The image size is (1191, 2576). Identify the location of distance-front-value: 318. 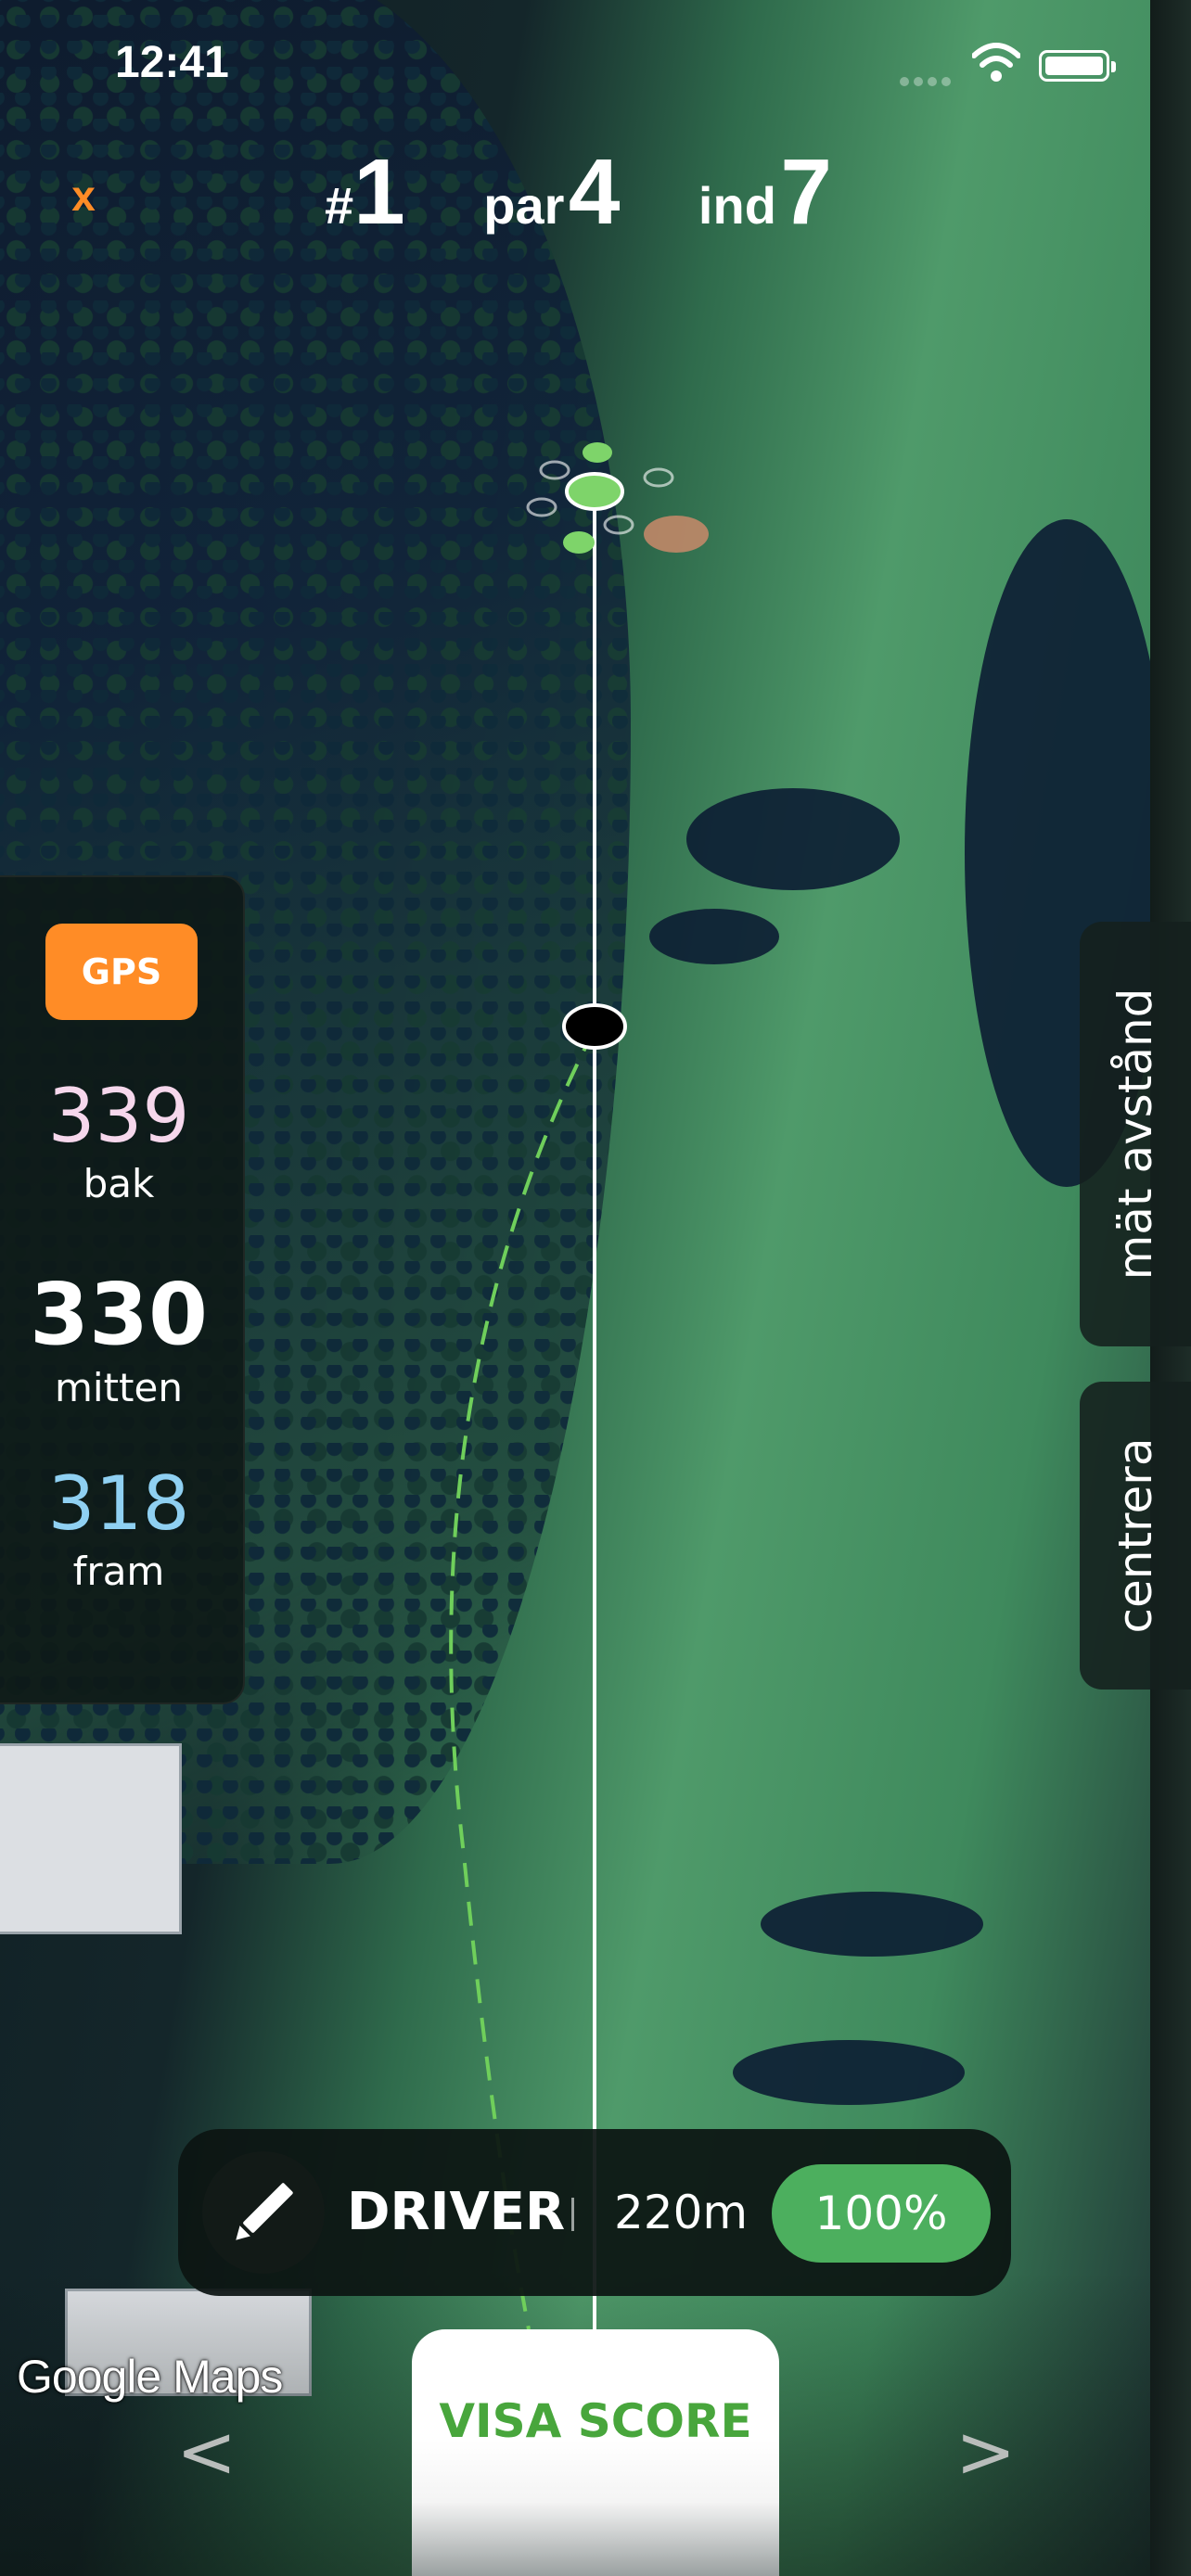
(118, 1504).